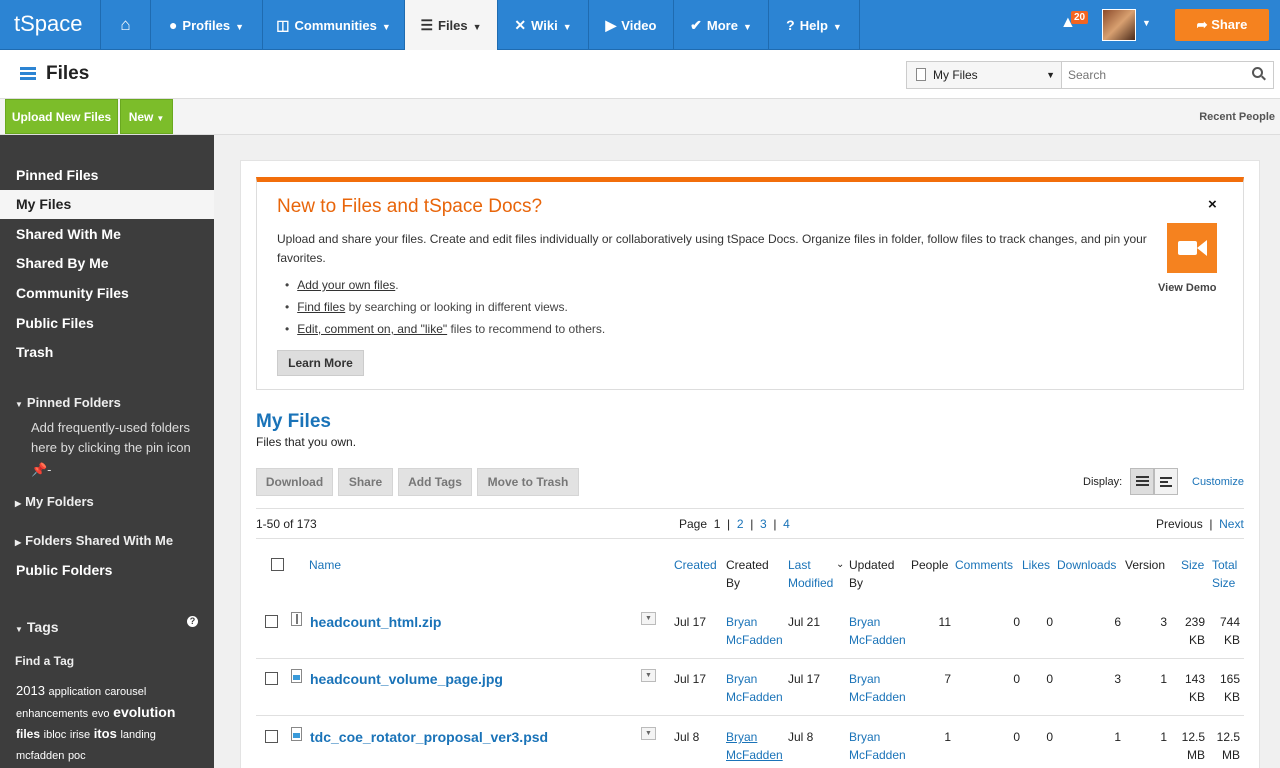 The image size is (1280, 768). Describe the element at coordinates (321, 307) in the screenshot. I see `find-files-link: Find files` at that location.